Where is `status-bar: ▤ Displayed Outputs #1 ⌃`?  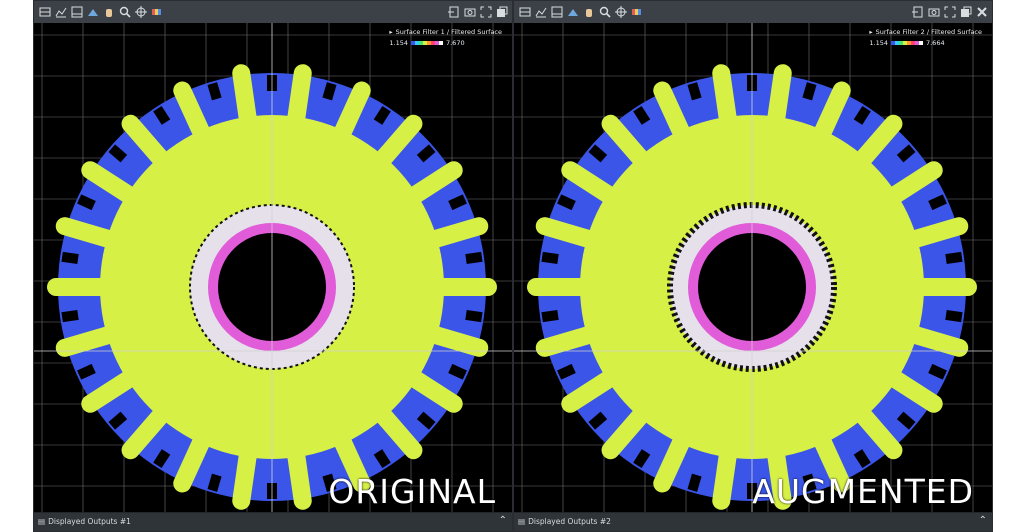
status-bar: ▤ Displayed Outputs #1 ⌃ is located at coordinates (273, 521).